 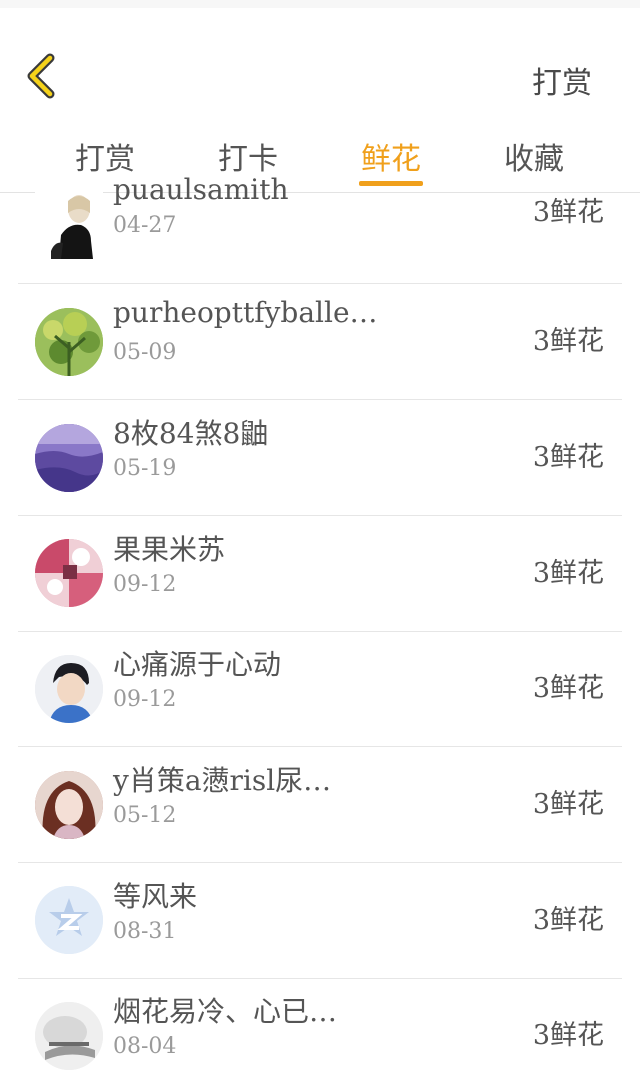 I want to click on list-item: 8枚84煞8鼬 05-19 3鲜花, so click(x=320, y=458).